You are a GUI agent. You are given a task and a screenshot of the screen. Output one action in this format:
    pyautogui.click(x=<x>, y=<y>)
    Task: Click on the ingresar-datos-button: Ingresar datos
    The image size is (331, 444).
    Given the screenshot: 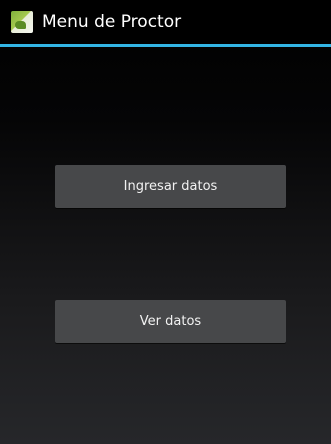 What is the action you would take?
    pyautogui.click(x=170, y=186)
    